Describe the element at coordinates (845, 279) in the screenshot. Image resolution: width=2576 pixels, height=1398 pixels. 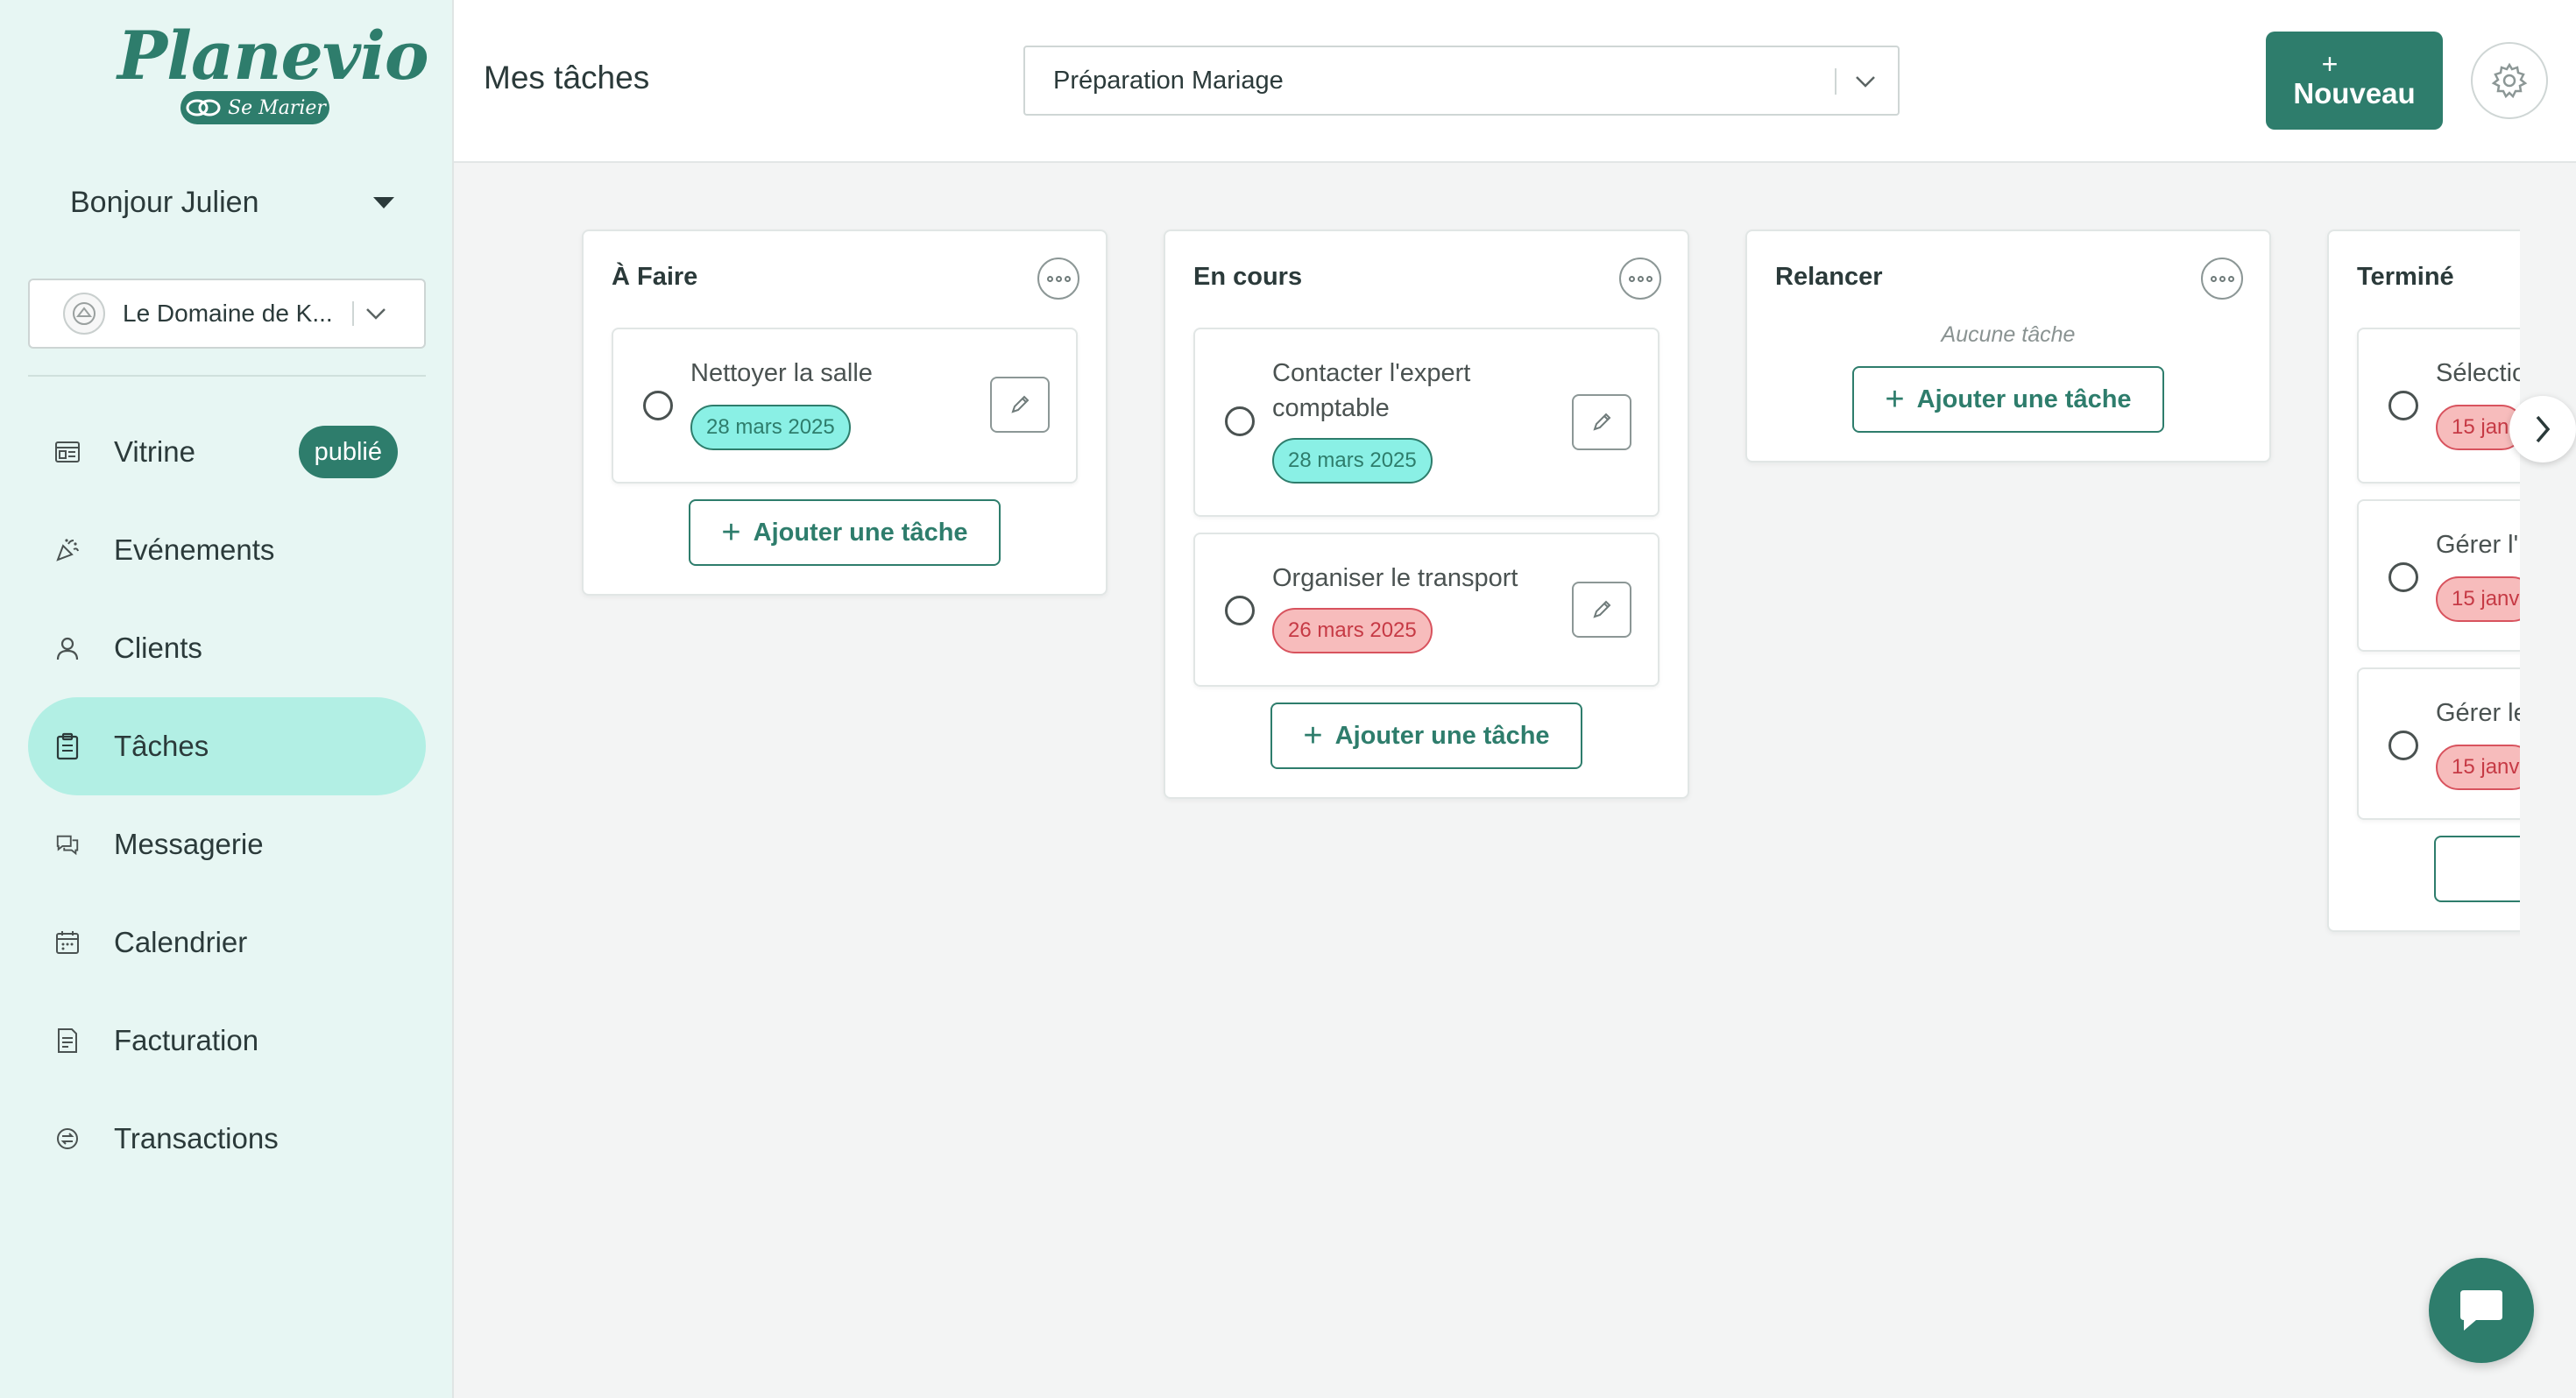
I see `column-header: À Faire` at that location.